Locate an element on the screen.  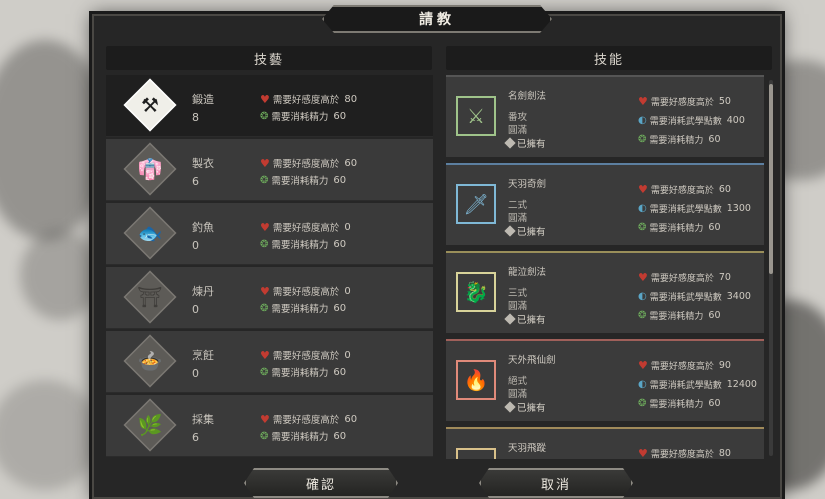
craft-row-gathering: 🌿 採集 6 ♥ 需要好感度高於 60 ❂ 需要消耗精力 60 is located at coordinates (269, 426).